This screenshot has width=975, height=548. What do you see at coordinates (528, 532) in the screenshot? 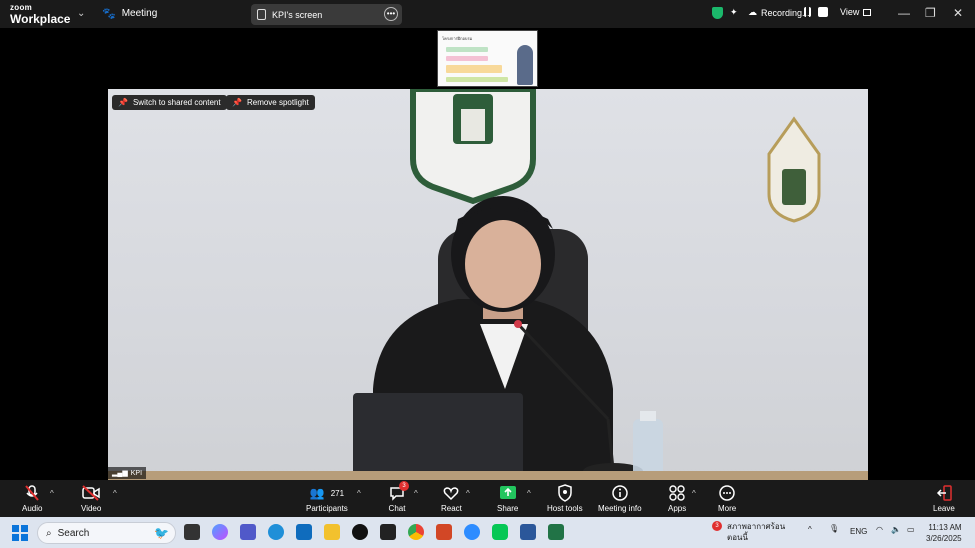
I see `word-icon` at bounding box center [528, 532].